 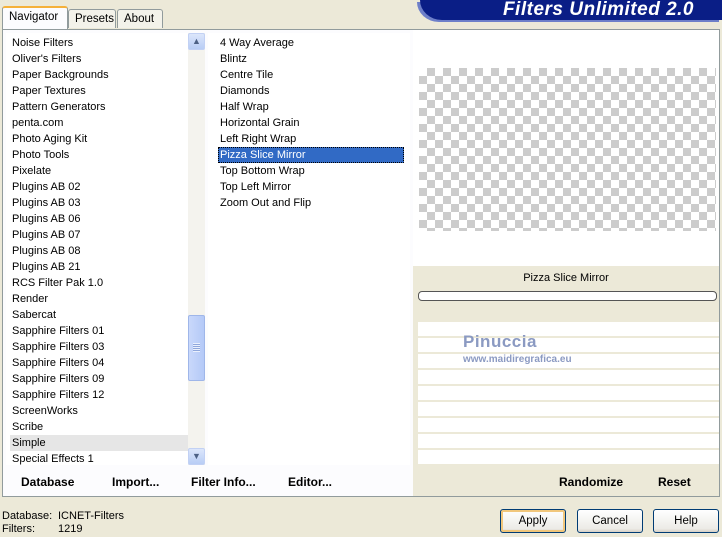 What do you see at coordinates (99, 219) in the screenshot?
I see `category-item: Plugins AB 06` at bounding box center [99, 219].